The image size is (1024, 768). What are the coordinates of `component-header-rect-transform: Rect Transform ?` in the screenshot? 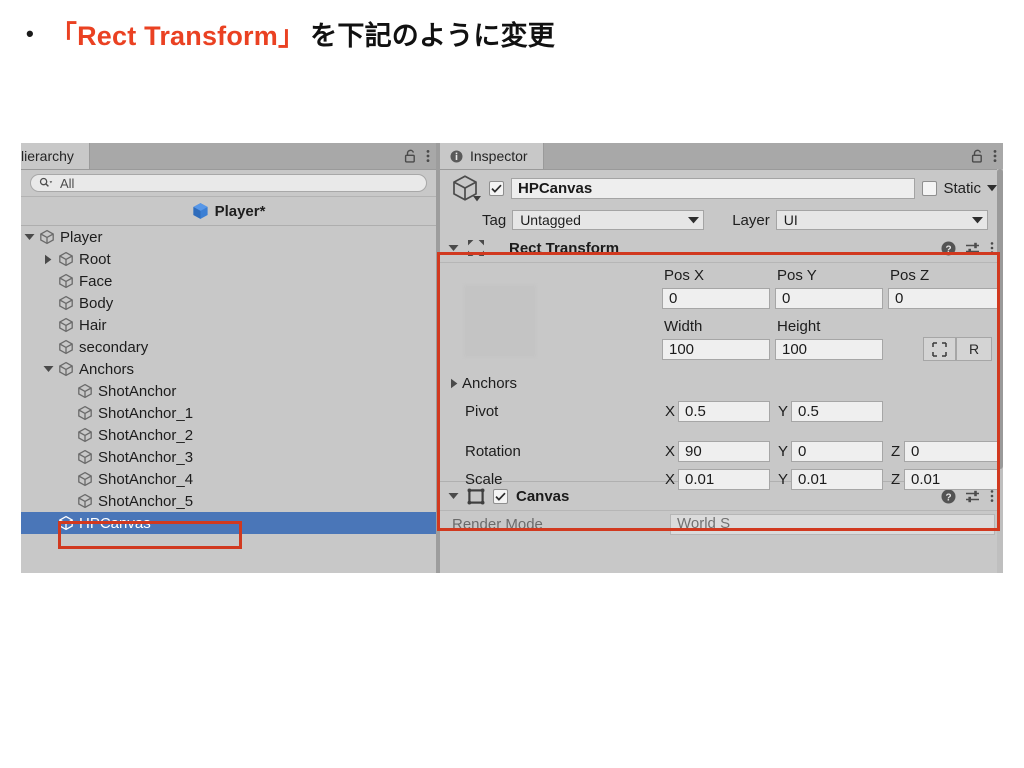 It's located at (721, 248).